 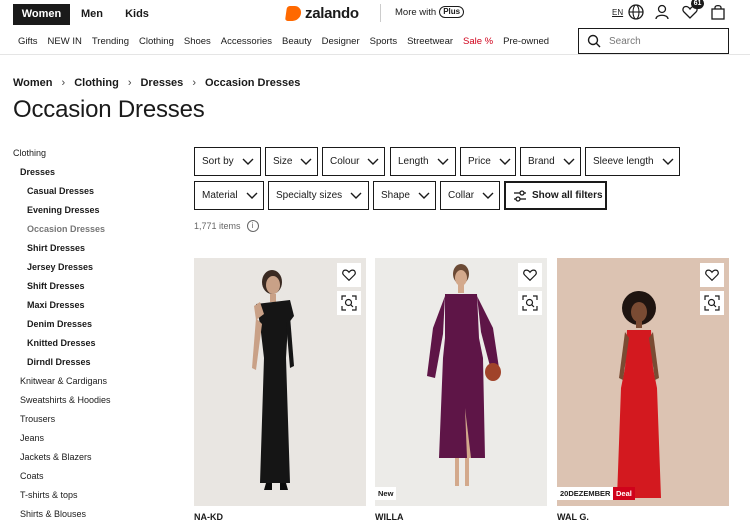 What do you see at coordinates (208, 517) in the screenshot?
I see `product-brand: NA-KD` at bounding box center [208, 517].